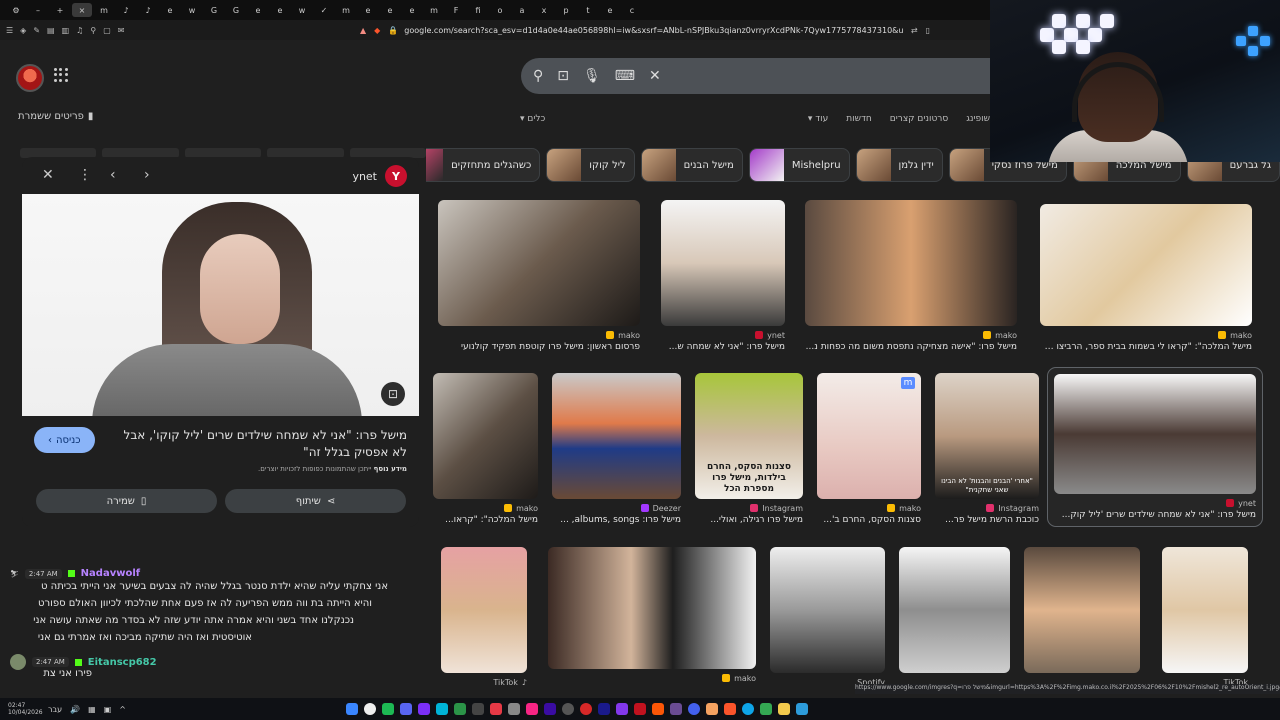 Image resolution: width=1280 pixels, height=720 pixels. I want to click on learn-more-link: מידע נוסף, so click(390, 469).